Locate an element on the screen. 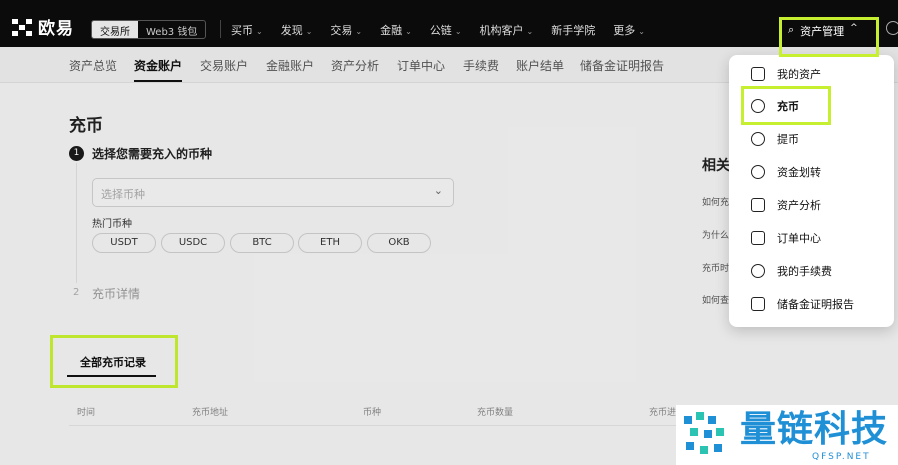  nav-trade: 交易 ⌄ is located at coordinates (346, 30).